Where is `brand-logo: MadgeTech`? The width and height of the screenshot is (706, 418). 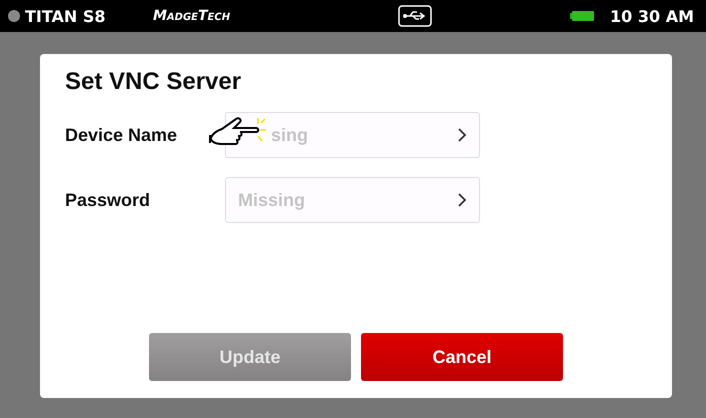
brand-logo: MadgeTech is located at coordinates (192, 16).